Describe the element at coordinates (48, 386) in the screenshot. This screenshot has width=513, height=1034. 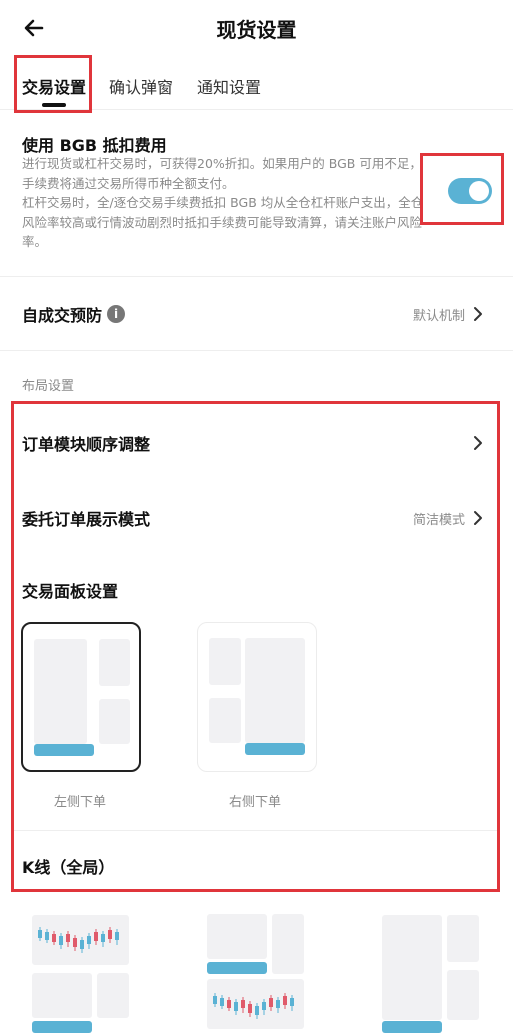
I see `layout-section-label: 布局设置` at that location.